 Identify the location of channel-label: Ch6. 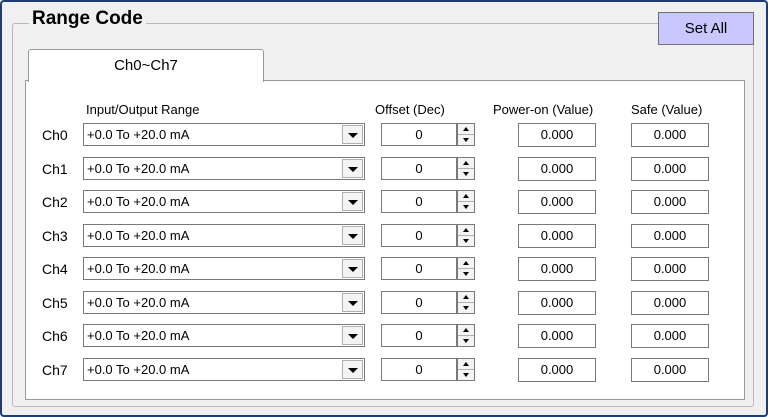
(55, 336).